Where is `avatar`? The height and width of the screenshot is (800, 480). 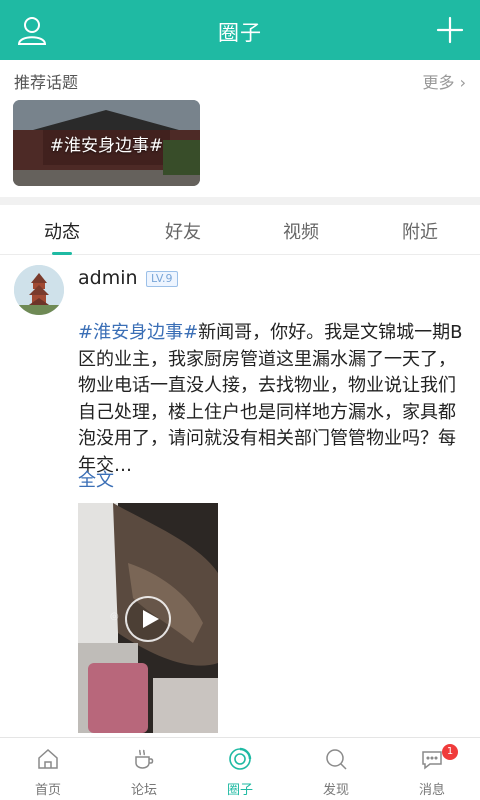
avatar is located at coordinates (39, 290).